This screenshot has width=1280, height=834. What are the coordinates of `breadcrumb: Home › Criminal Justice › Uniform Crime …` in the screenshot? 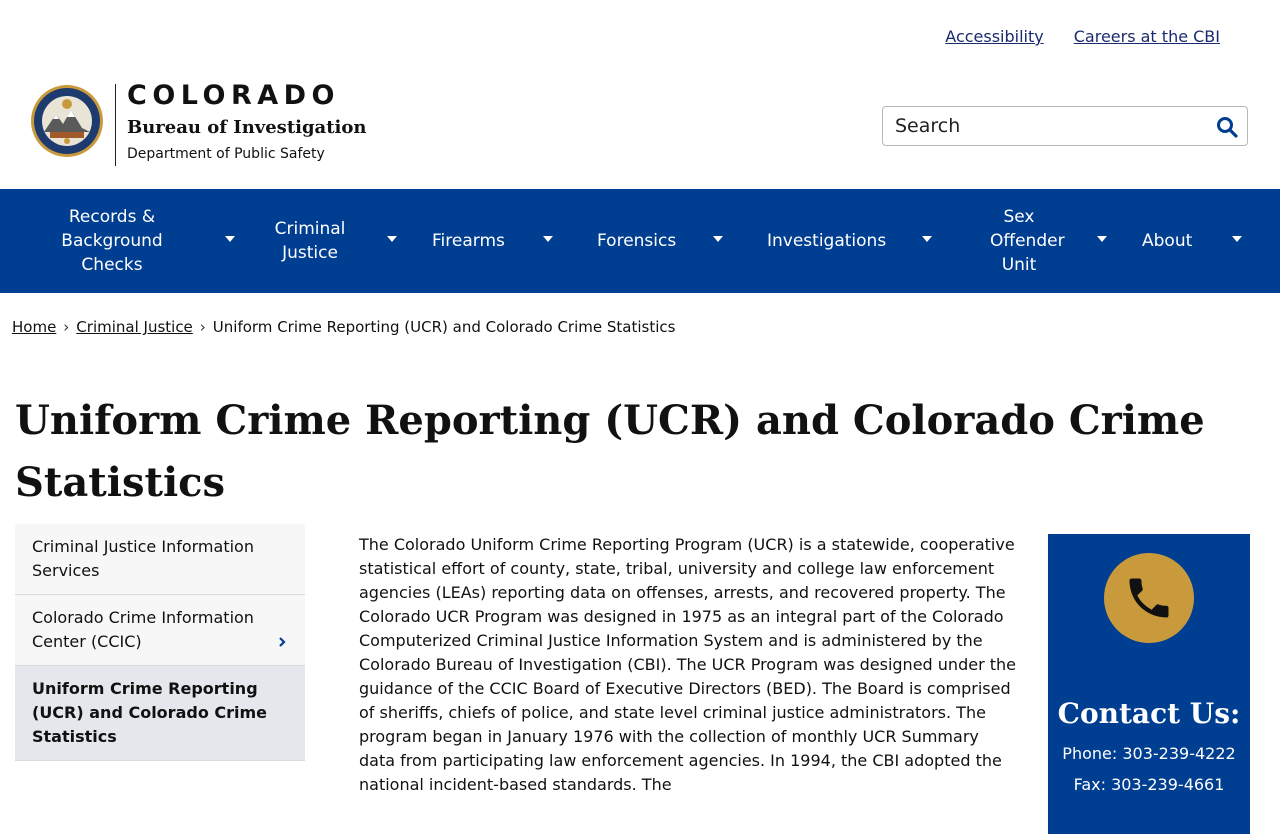 It's located at (343, 327).